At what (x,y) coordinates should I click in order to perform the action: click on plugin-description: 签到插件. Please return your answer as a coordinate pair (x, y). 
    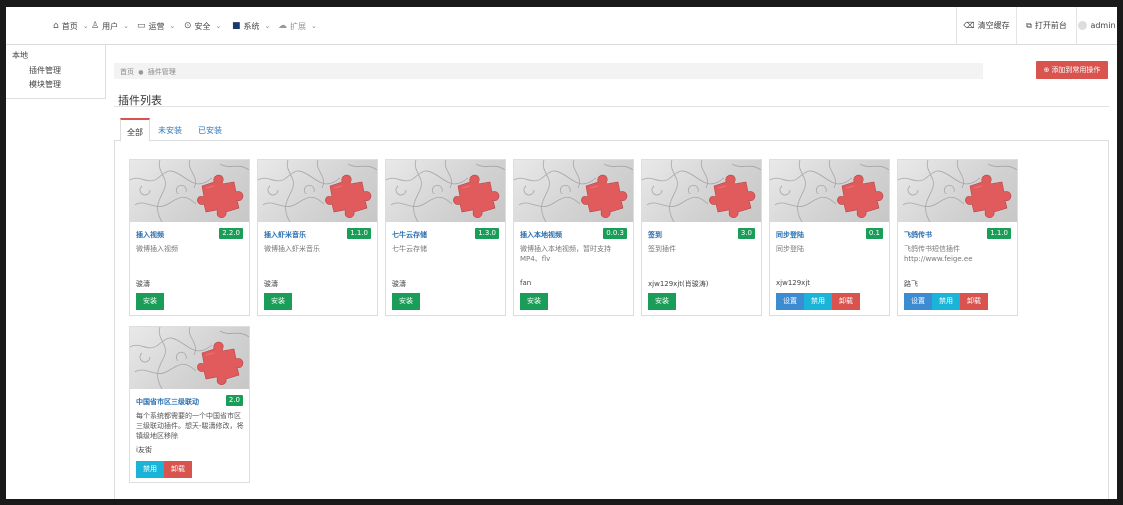
    Looking at the image, I should click on (662, 249).